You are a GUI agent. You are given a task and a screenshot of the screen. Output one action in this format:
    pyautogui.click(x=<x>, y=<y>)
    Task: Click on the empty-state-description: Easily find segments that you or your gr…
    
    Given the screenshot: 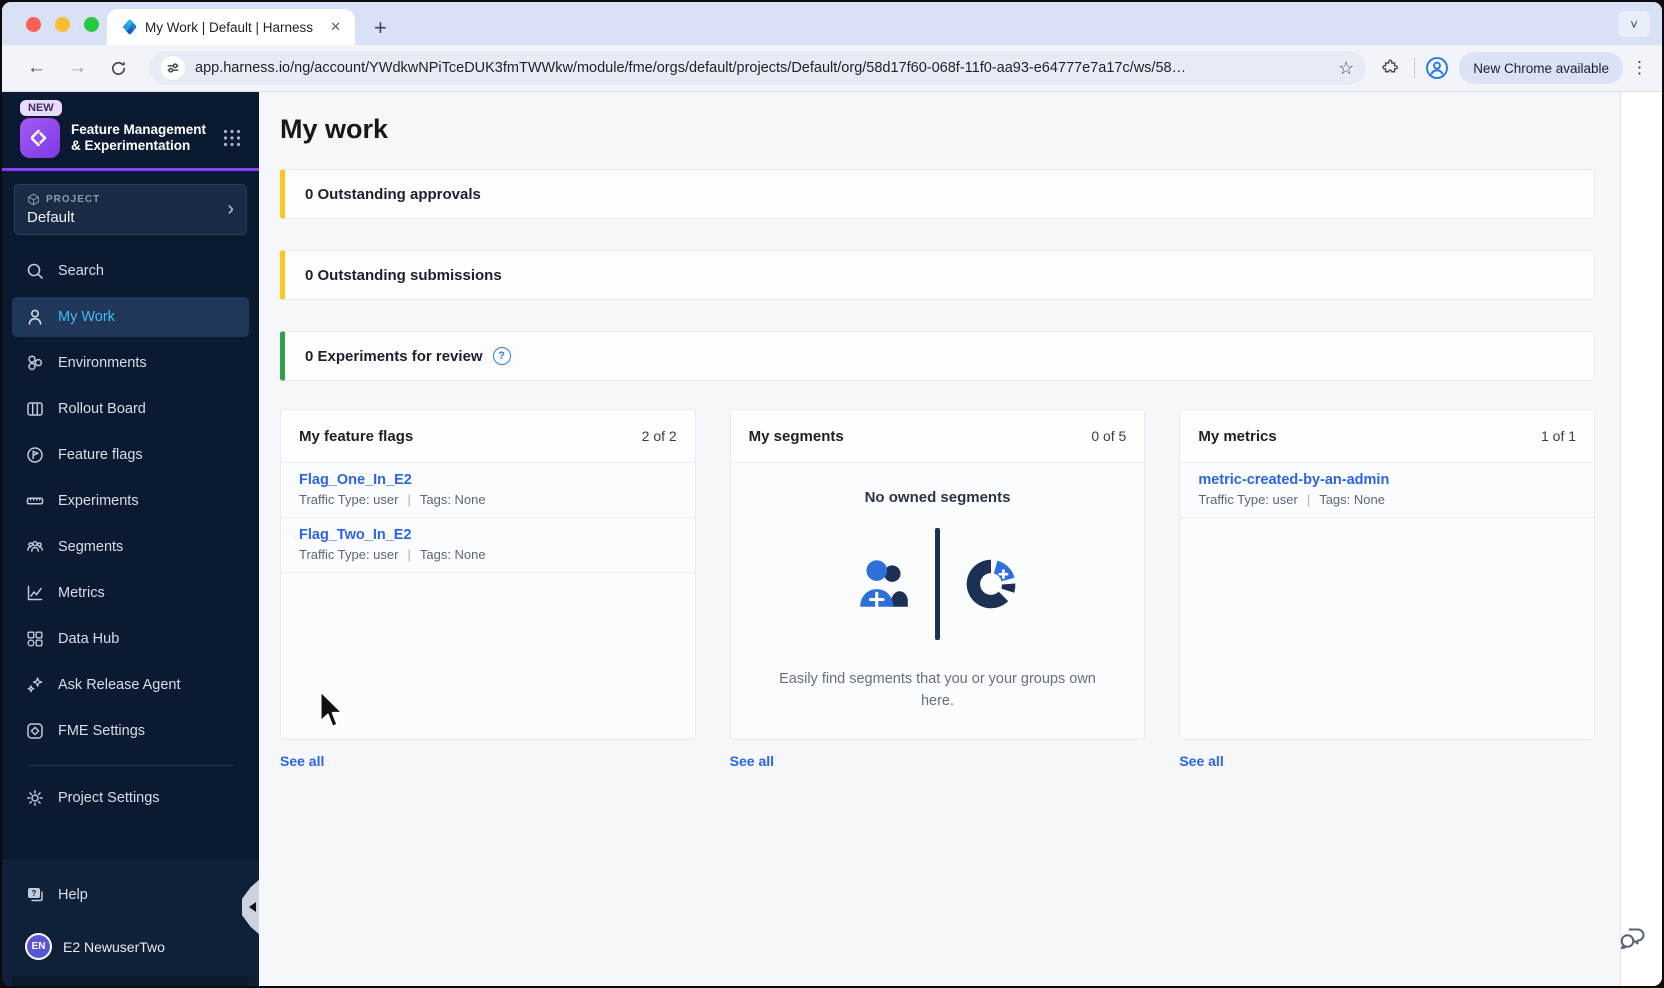 What is the action you would take?
    pyautogui.click(x=937, y=690)
    